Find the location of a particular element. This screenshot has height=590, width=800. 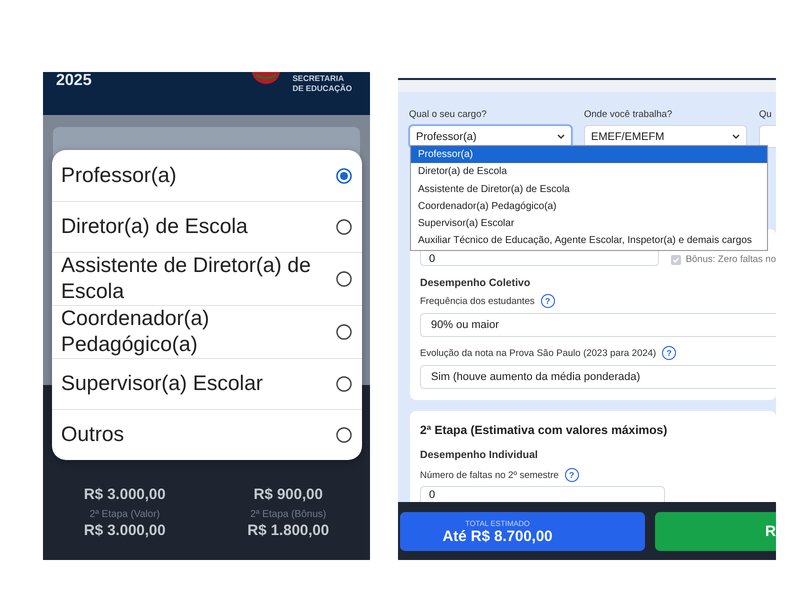

dropdown-option: Supervisor(a) Escolar is located at coordinates (589, 223).